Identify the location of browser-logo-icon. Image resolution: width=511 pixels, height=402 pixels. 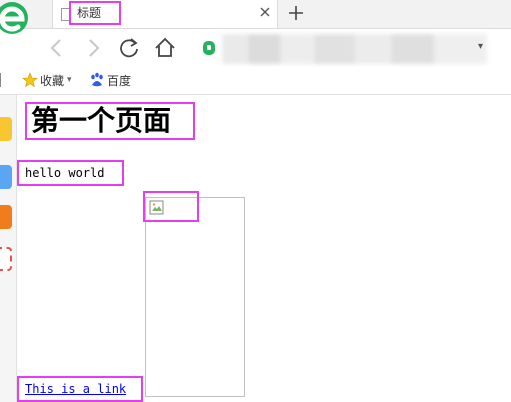
(14, 18).